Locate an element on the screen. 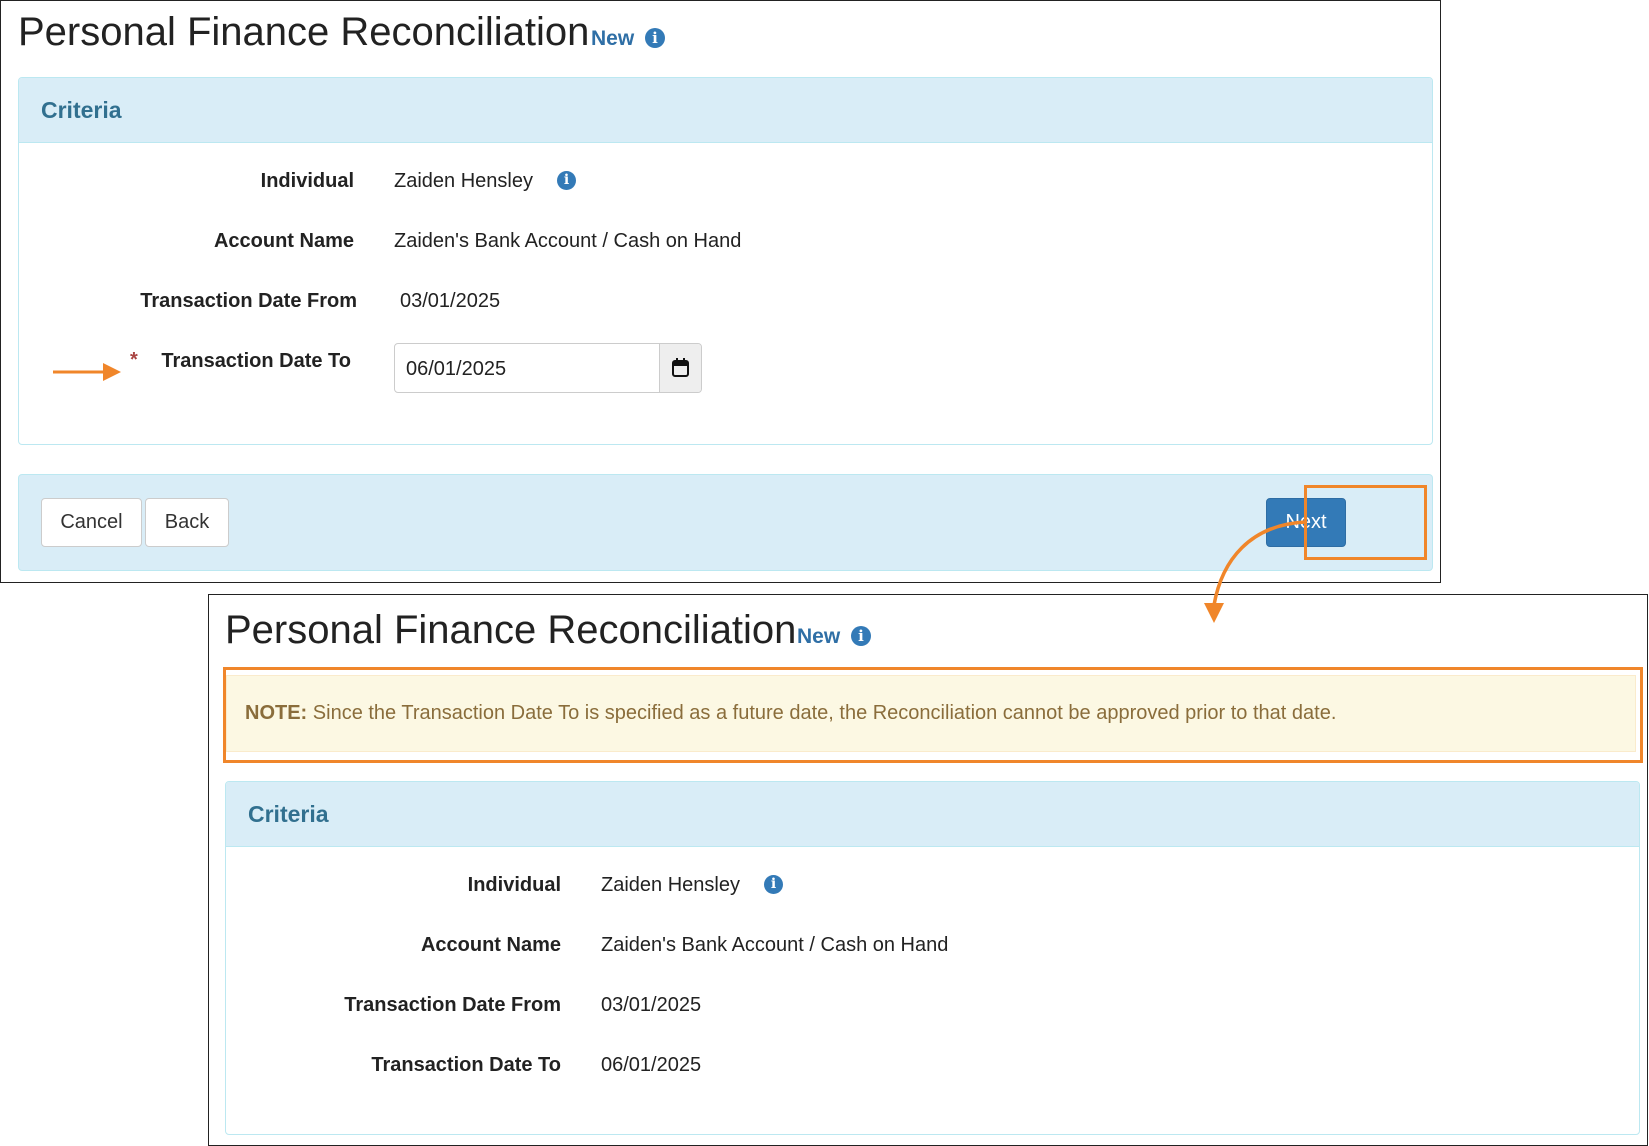 The width and height of the screenshot is (1649, 1146). calendar-button is located at coordinates (680, 368).